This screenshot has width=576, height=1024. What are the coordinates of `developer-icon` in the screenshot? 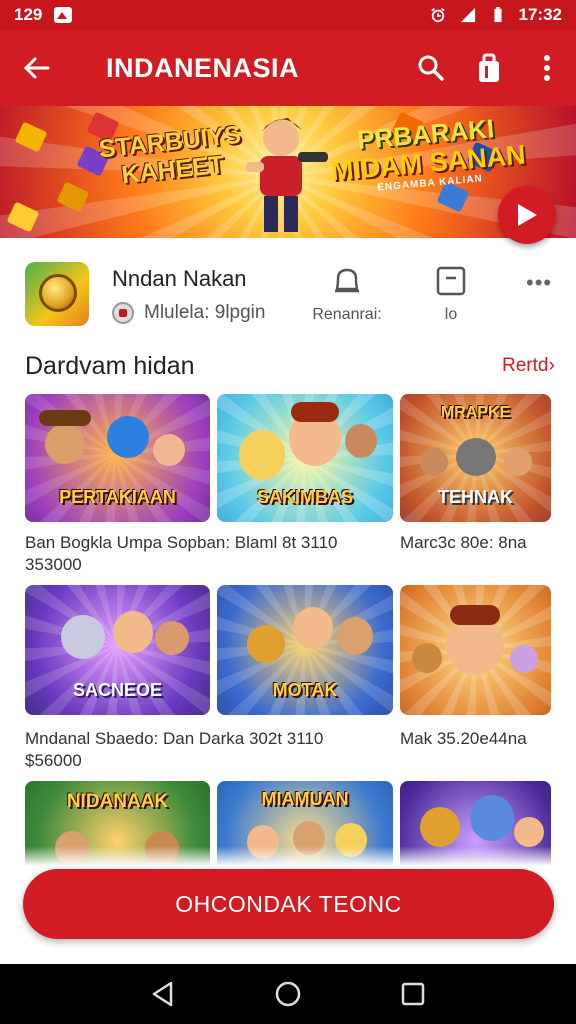 It's located at (123, 313).